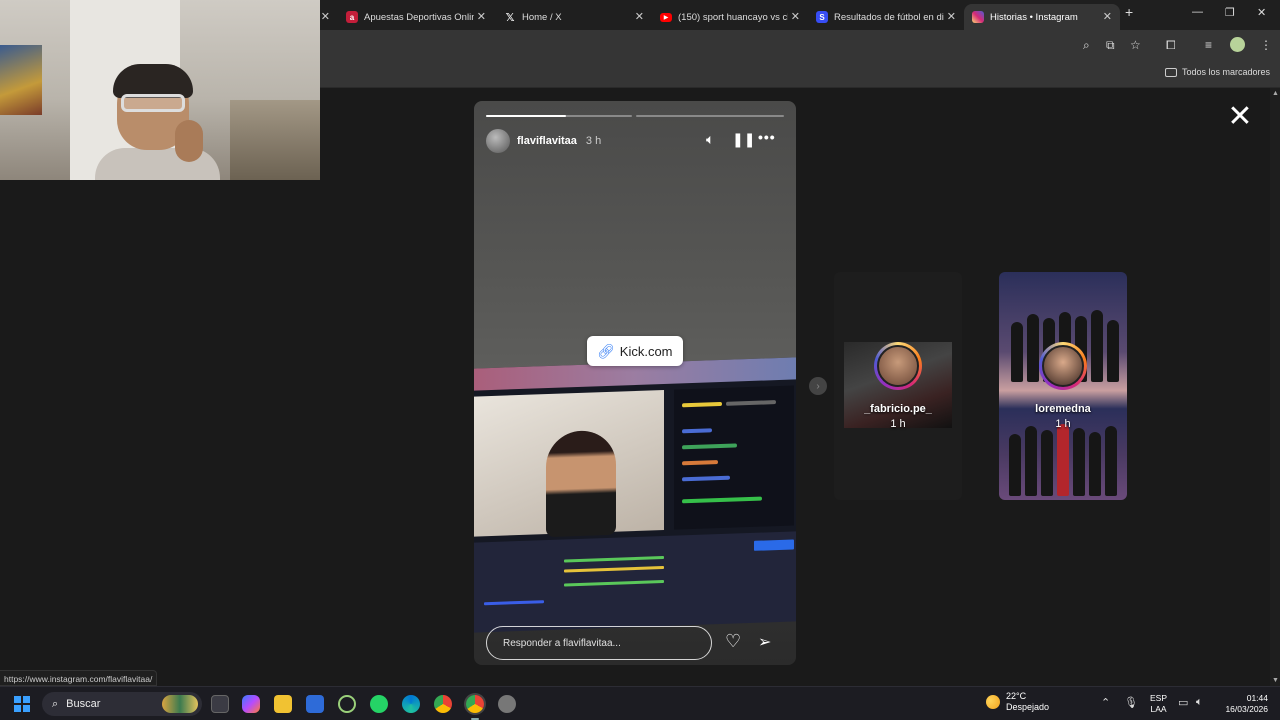 Image resolution: width=1280 pixels, height=720 pixels. What do you see at coordinates (1261, 12) in the screenshot?
I see `close-window-icon: ✕` at bounding box center [1261, 12].